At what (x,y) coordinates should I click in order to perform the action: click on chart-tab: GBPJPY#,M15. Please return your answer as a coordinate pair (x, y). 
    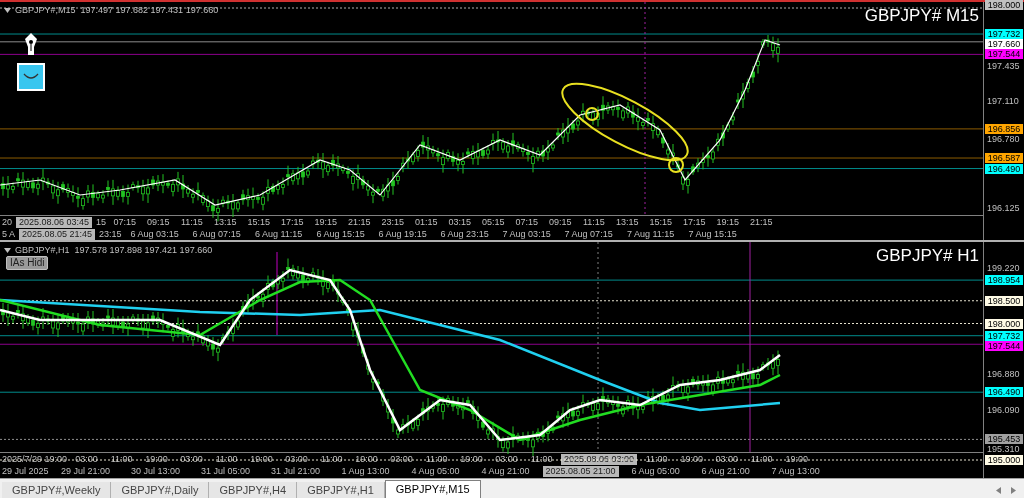
    Looking at the image, I should click on (432, 489).